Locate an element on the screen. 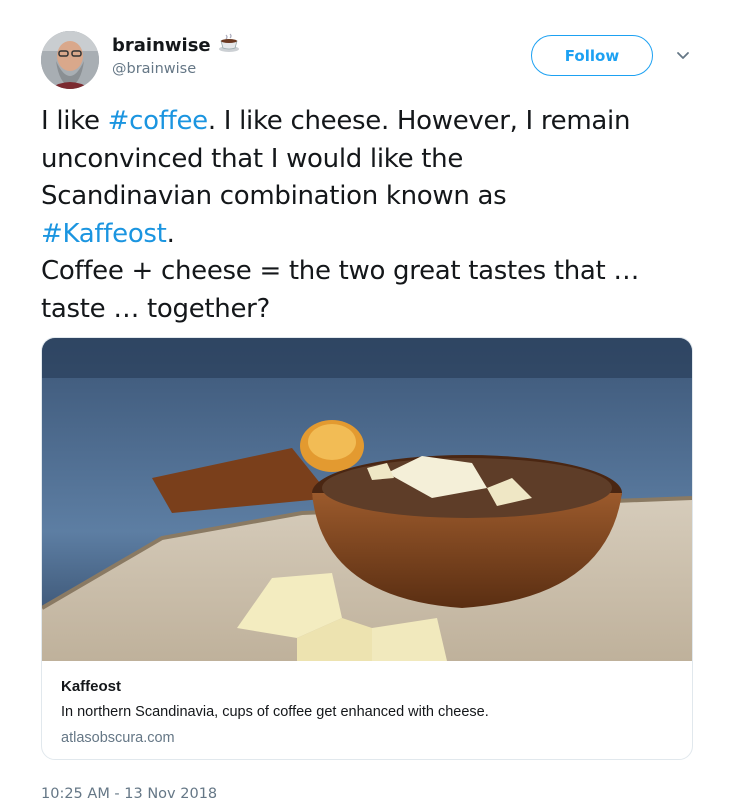  tweet-text-segment: taste … together? is located at coordinates (156, 308).